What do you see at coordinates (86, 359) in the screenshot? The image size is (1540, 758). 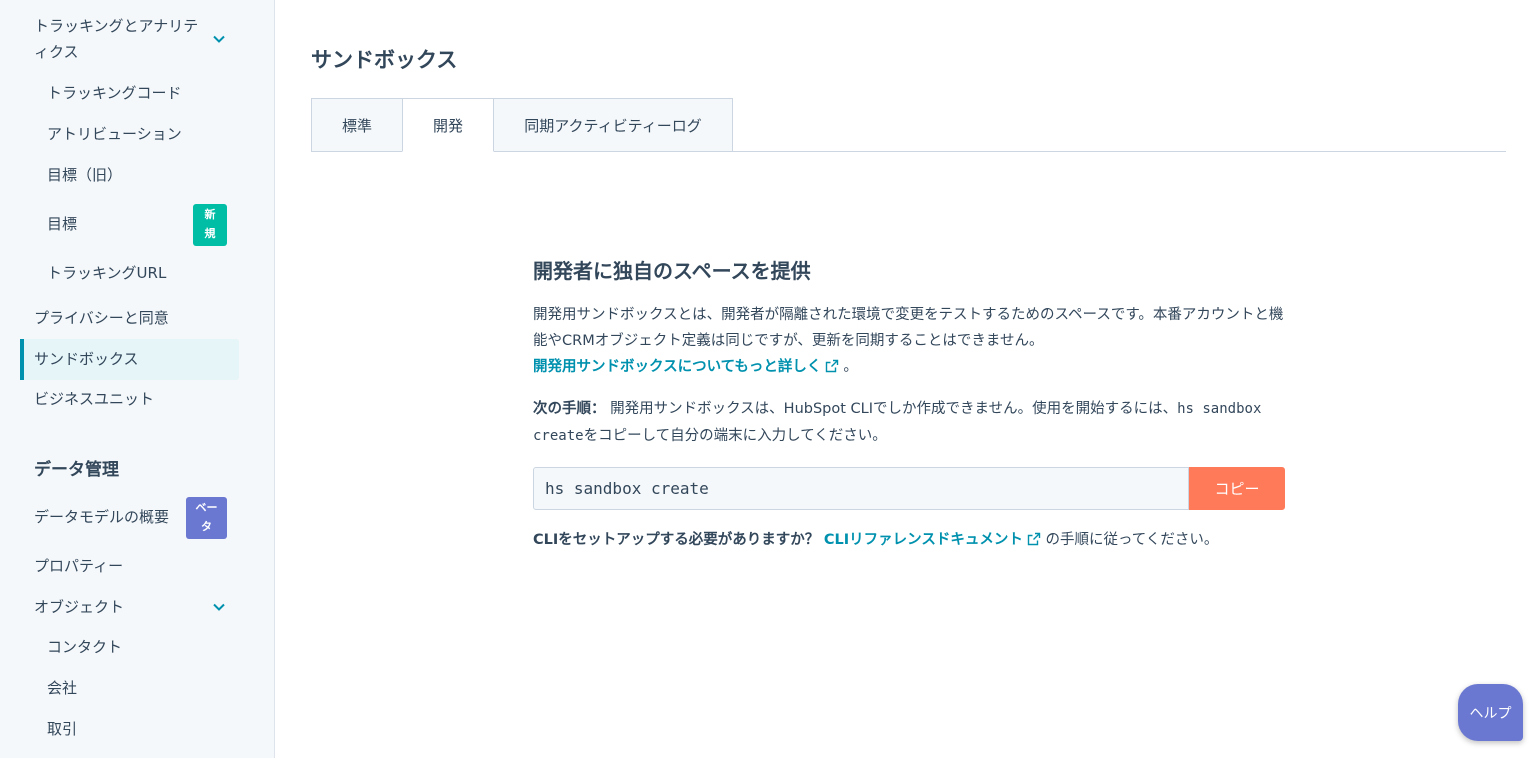 I see `sidebar-item-label: サンドボックス` at bounding box center [86, 359].